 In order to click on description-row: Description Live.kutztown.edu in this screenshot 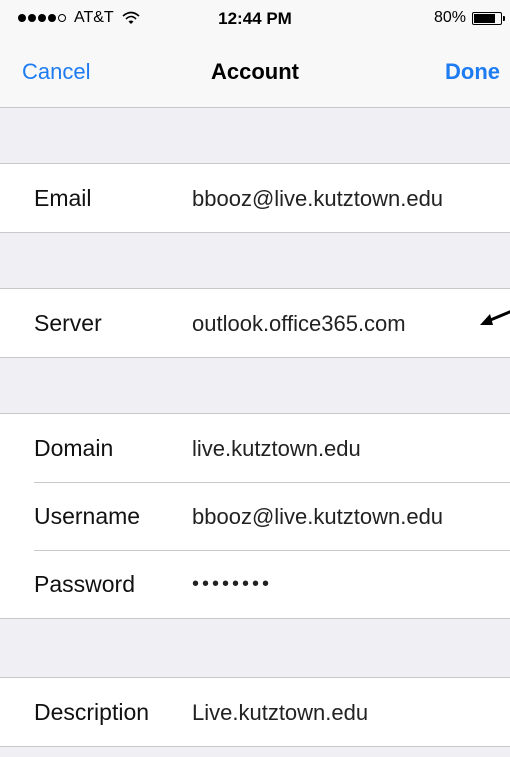, I will do `click(255, 712)`.